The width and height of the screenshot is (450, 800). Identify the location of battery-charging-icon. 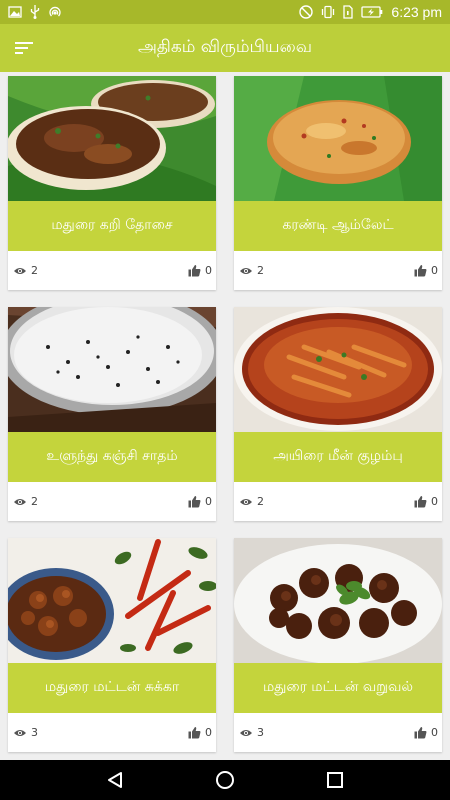
(372, 12).